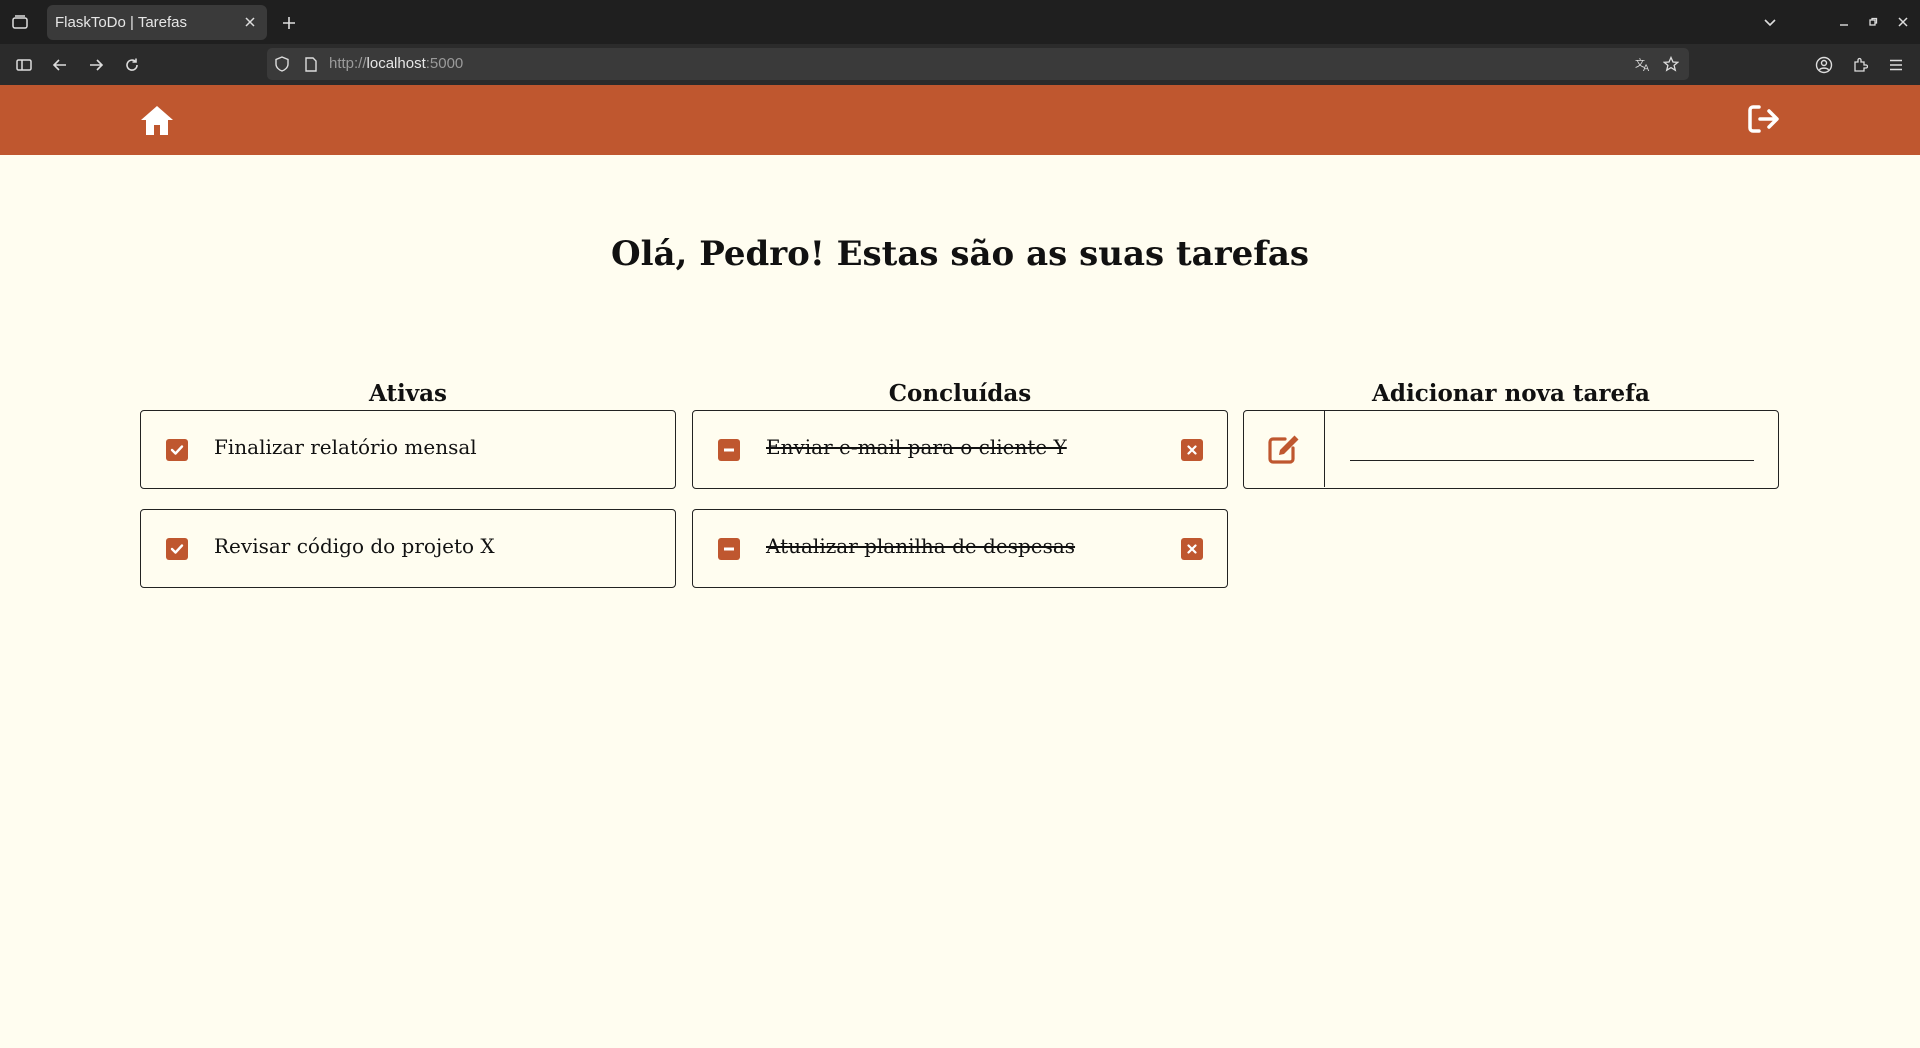 The width and height of the screenshot is (1920, 1048). I want to click on browser-tab-active: FlaskToDo | Tarefas, so click(157, 22).